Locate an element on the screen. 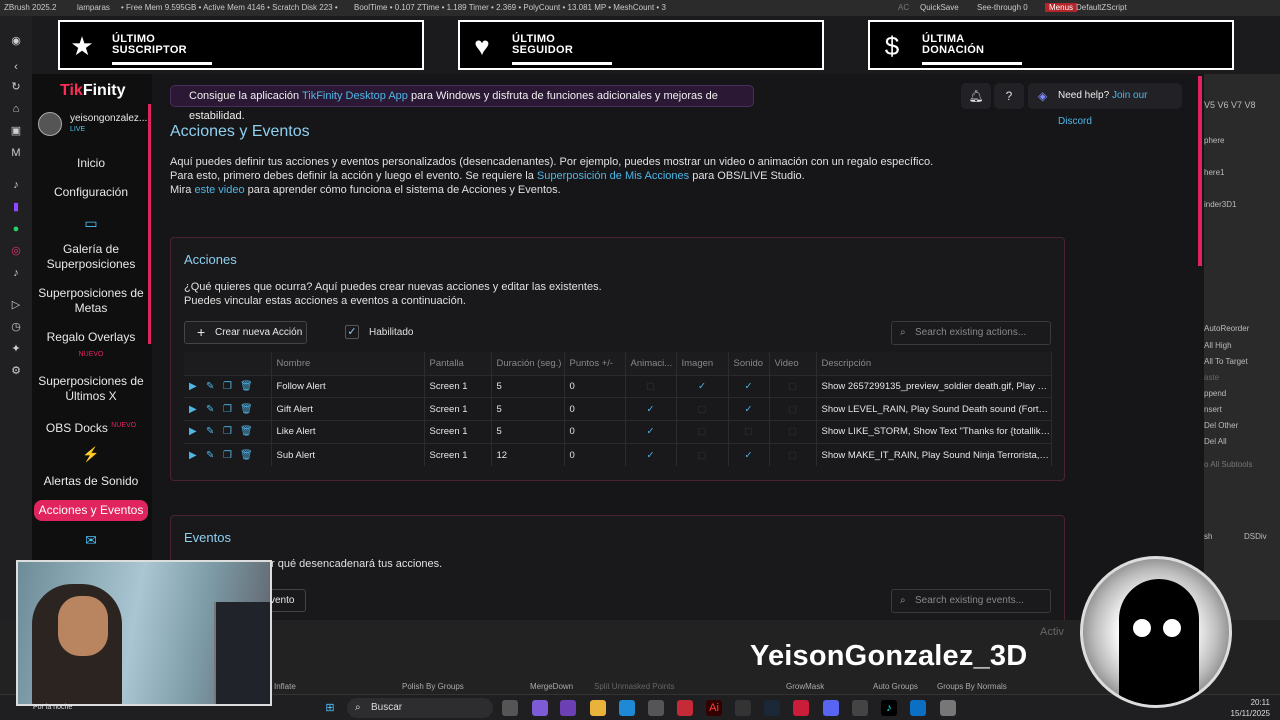 This screenshot has width=1280, height=720. auto-groups-button: Auto Groups is located at coordinates (895, 686).